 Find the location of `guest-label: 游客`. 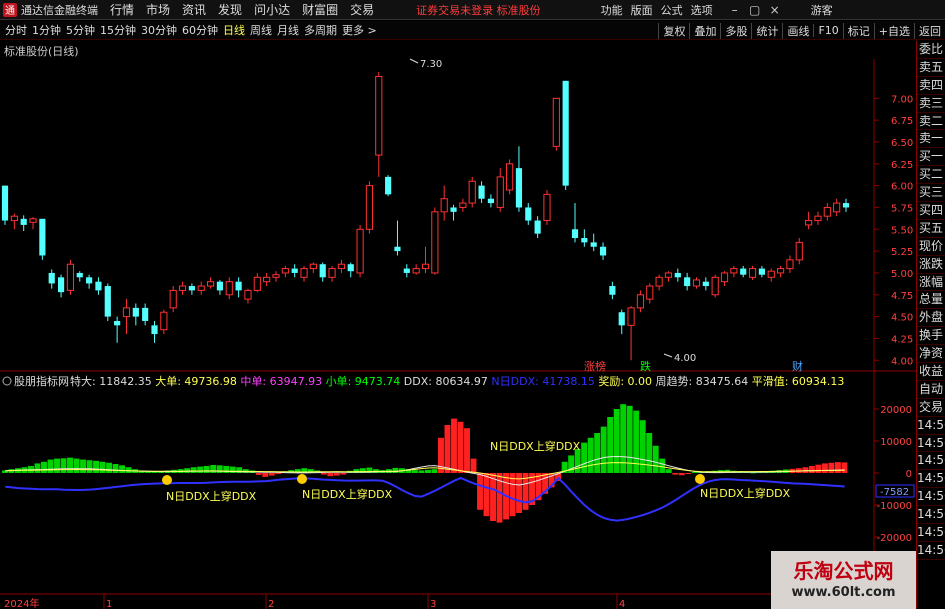

guest-label: 游客 is located at coordinates (822, 10).